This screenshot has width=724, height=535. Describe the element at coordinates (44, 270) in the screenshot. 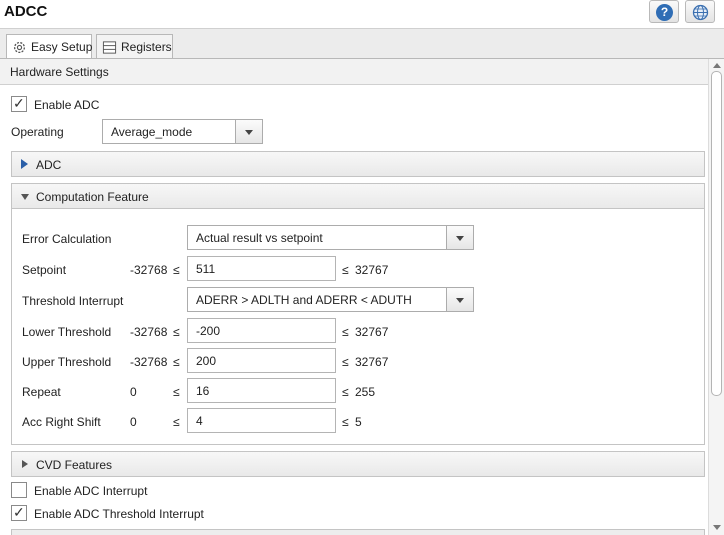

I see `setpoint-label: Setpoint` at that location.